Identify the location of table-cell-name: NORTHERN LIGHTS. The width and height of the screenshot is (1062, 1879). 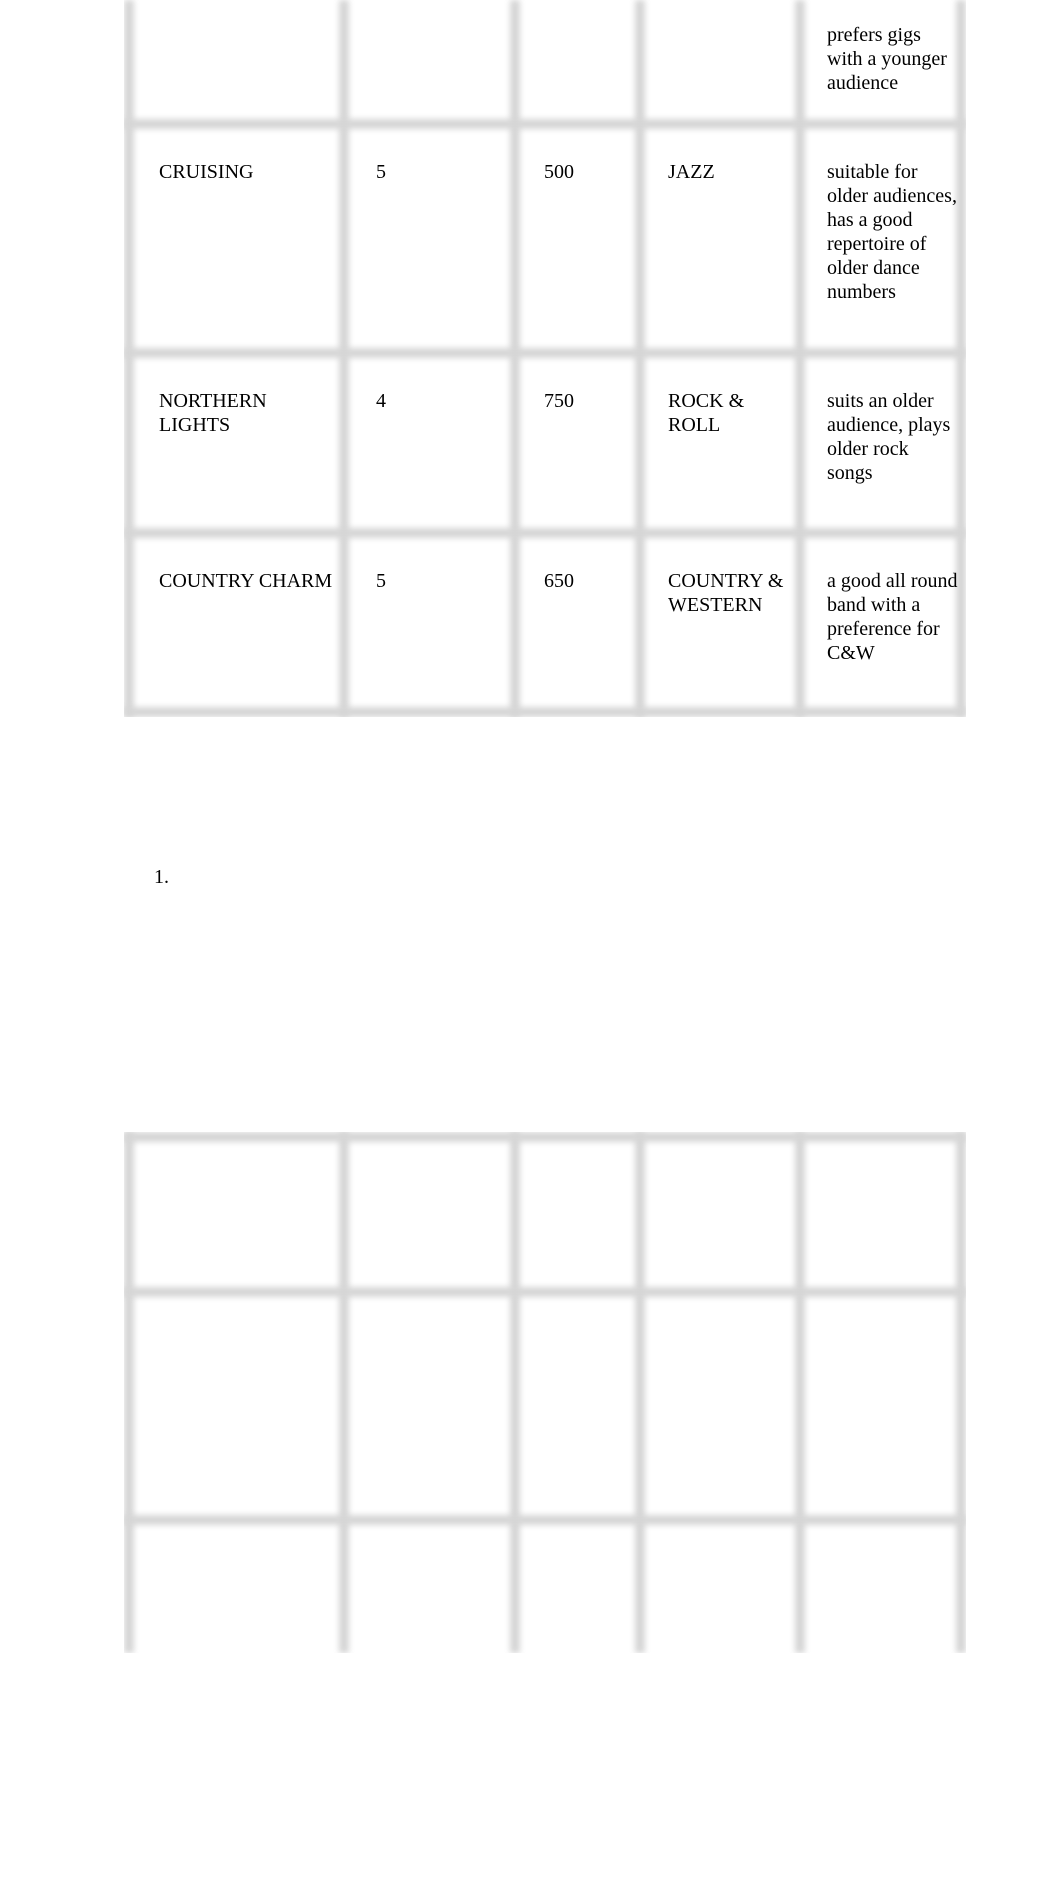
(213, 413).